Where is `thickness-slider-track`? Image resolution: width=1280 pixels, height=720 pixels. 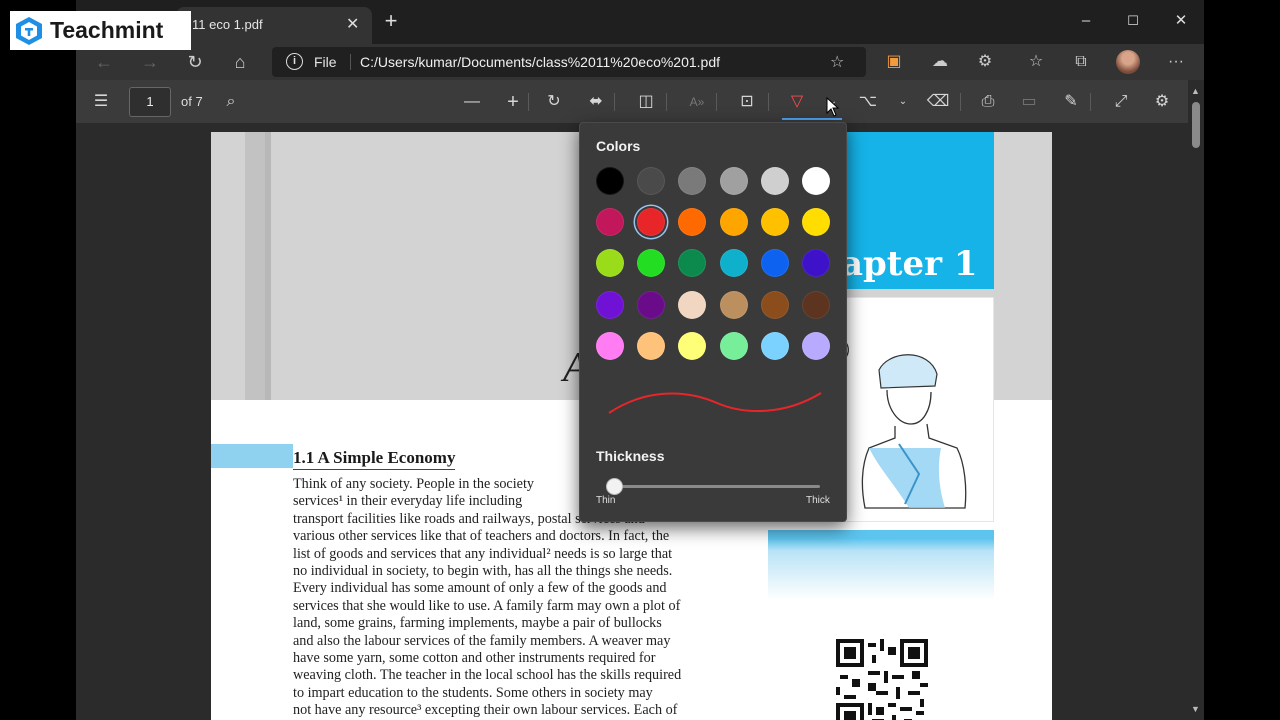
thickness-slider-track is located at coordinates (713, 486).